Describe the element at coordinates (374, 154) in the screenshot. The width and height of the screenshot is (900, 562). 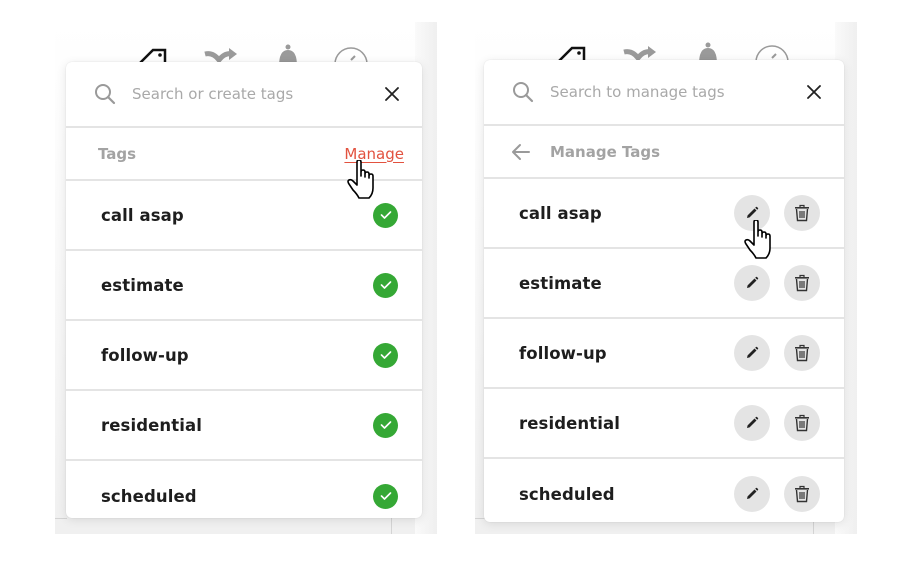
I see `manage-link: Manage` at that location.